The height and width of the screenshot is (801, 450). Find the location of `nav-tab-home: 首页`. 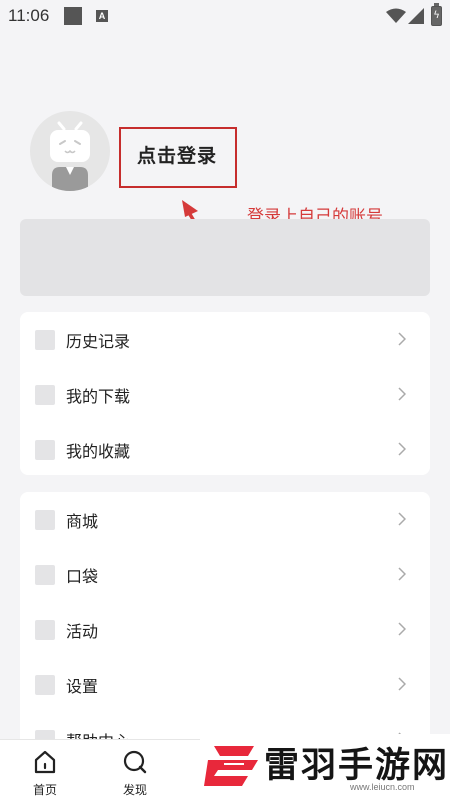

nav-tab-home: 首页 is located at coordinates (45, 770).